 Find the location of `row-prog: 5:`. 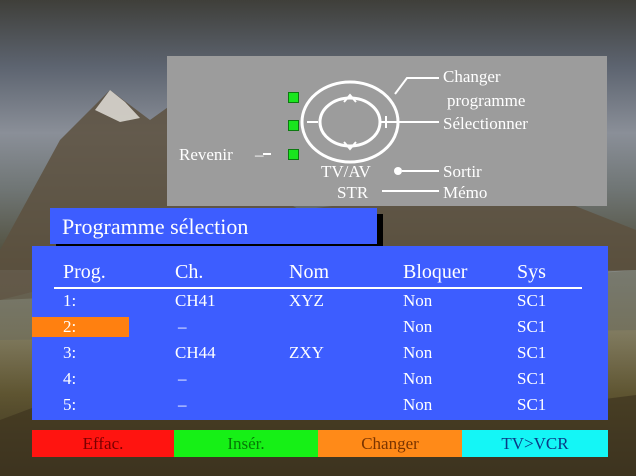

row-prog: 5: is located at coordinates (70, 404).